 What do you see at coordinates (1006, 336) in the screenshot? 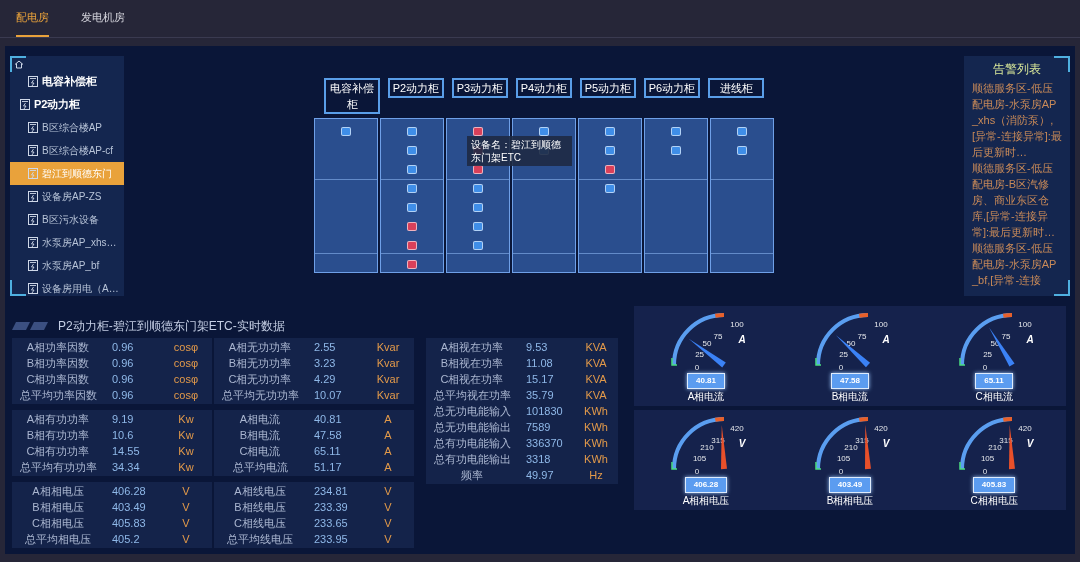
I see `tick-label: 75` at bounding box center [1006, 336].